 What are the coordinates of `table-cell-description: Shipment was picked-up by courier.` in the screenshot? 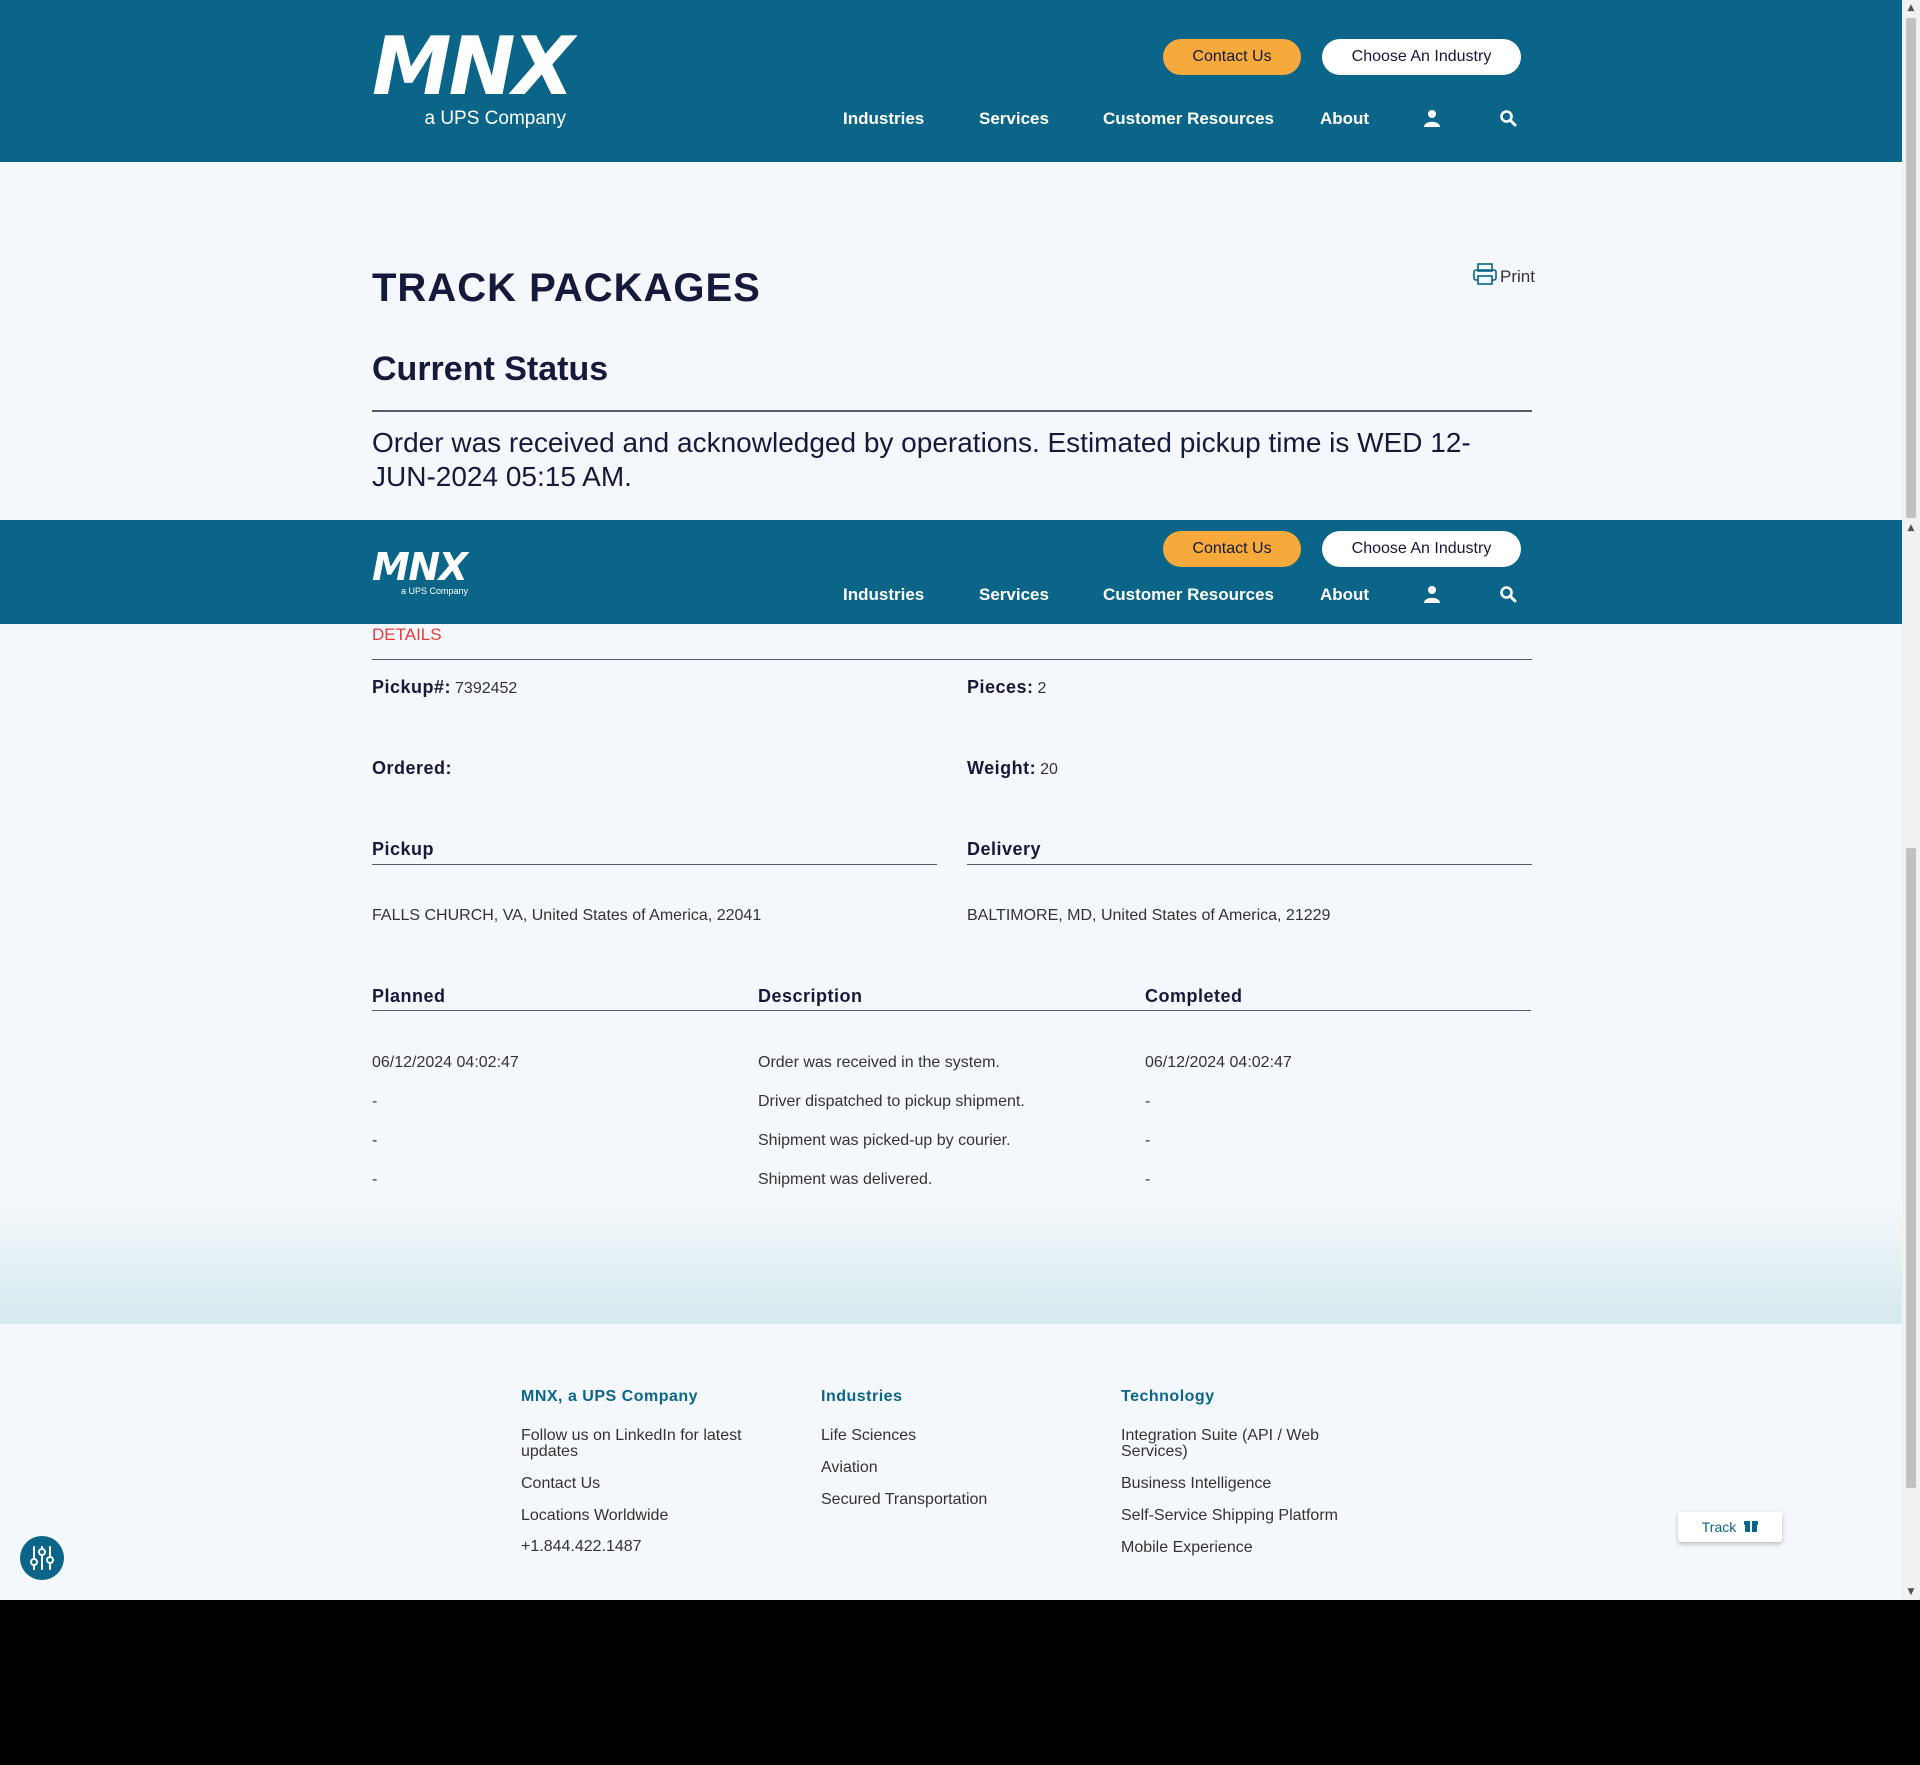 It's located at (884, 1140).